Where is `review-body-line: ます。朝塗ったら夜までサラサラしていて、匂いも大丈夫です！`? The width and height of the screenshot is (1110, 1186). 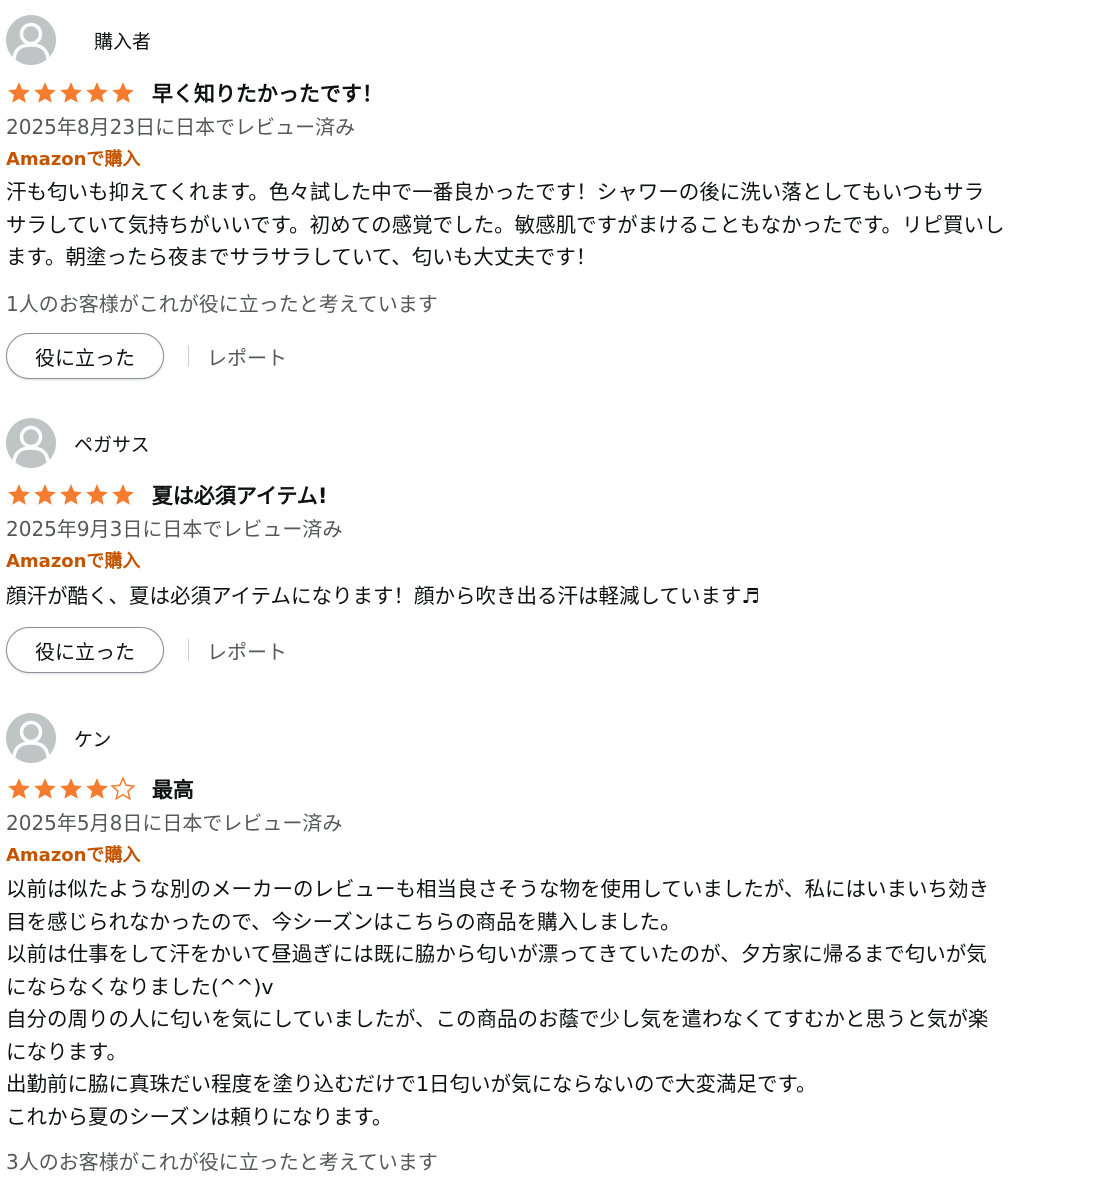
review-body-line: ます。朝塗ったら夜までサラサラしていて、匂いも大丈夫です！ is located at coordinates (301, 257).